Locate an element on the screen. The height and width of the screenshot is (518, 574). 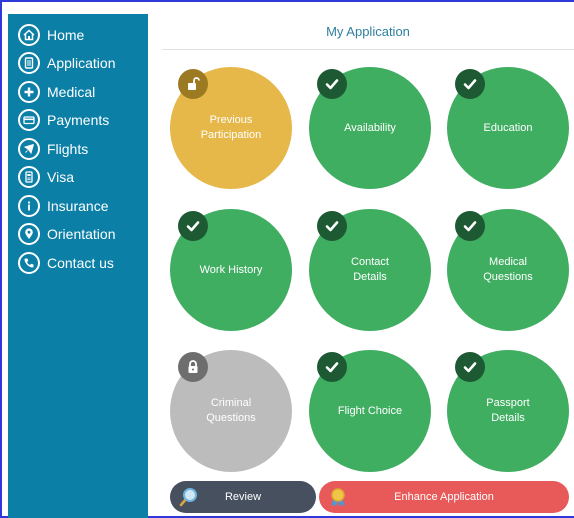
review-button-label: Review is located at coordinates (243, 497).